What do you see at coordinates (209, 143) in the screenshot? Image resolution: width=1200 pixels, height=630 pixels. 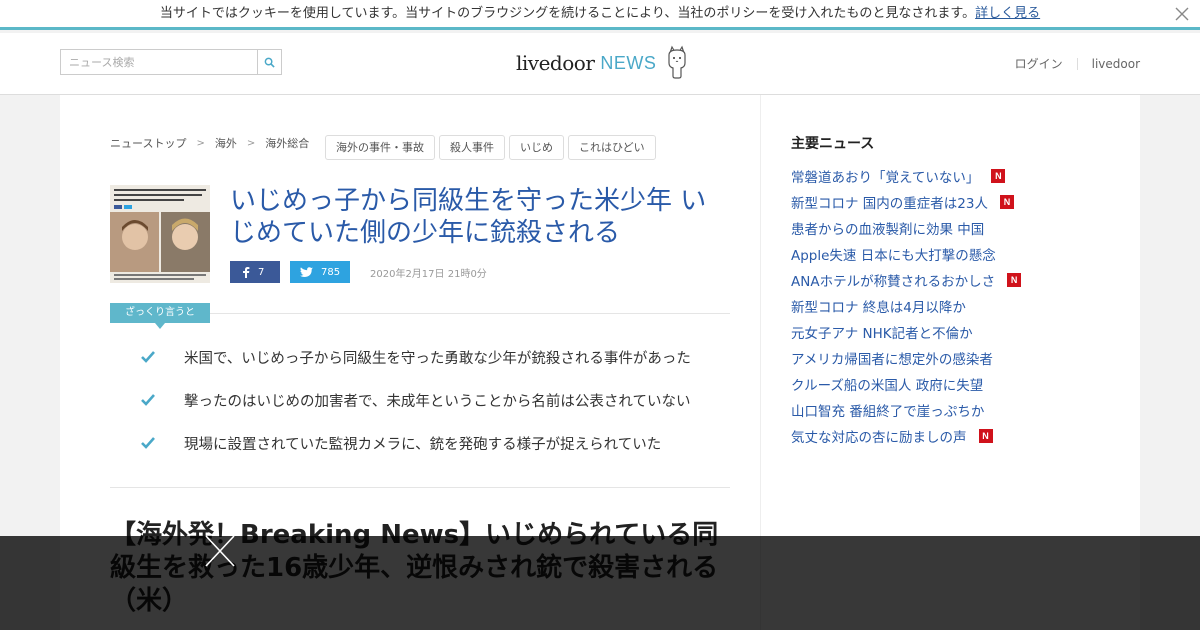 I see `breadcrumb: ニューストップ > 海外 > 海外総合` at bounding box center [209, 143].